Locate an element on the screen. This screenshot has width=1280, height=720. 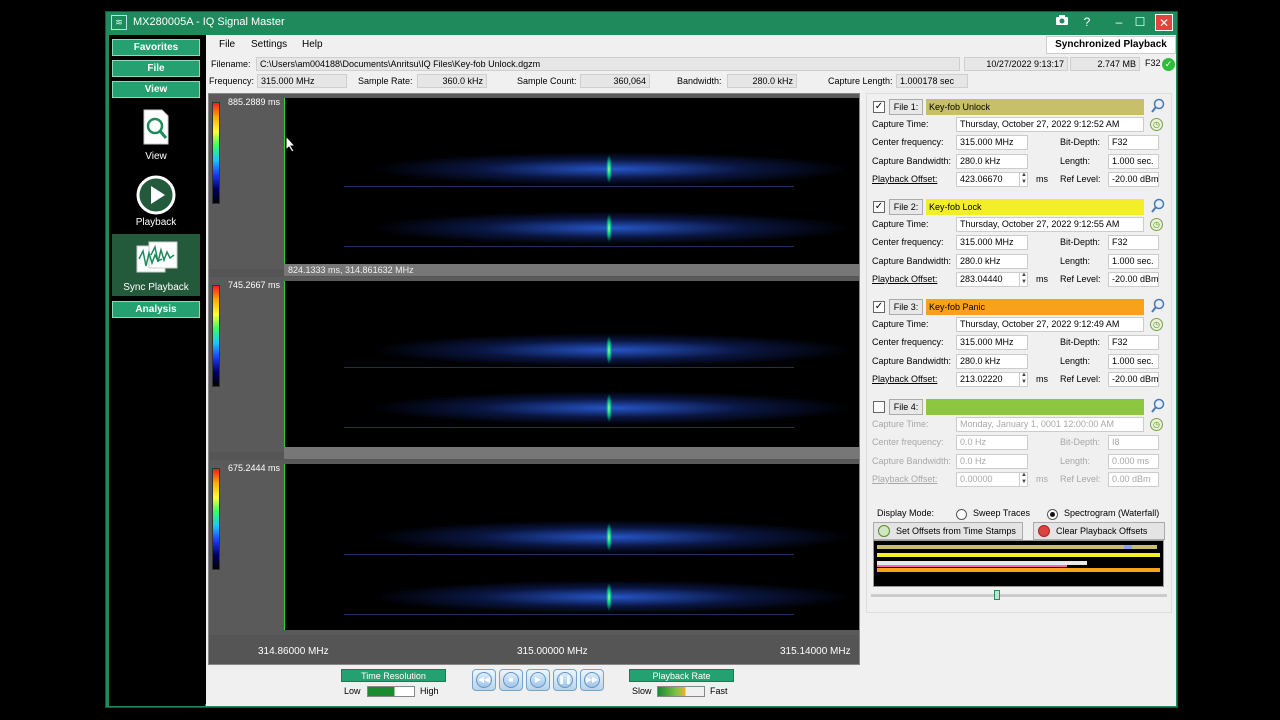
playback-offset-input: 213.02220 is located at coordinates (992, 379).